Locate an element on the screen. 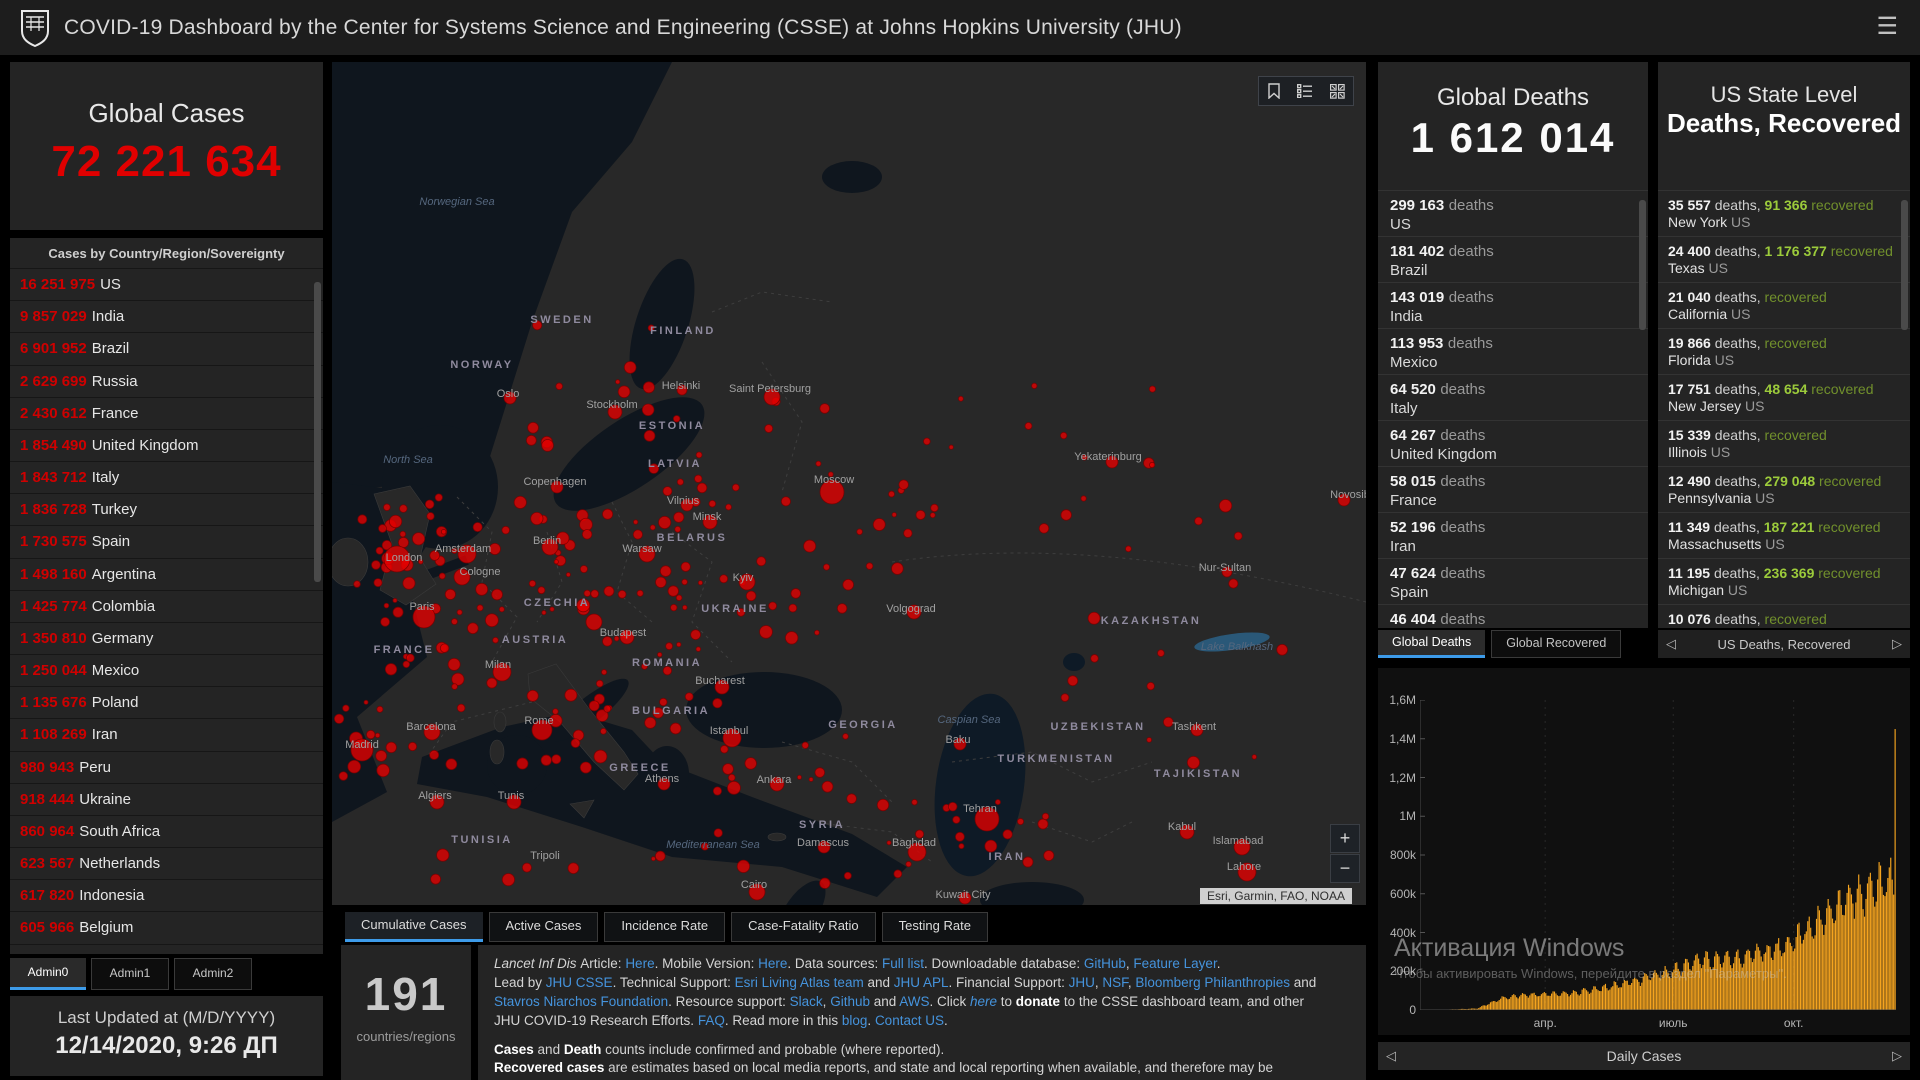  text-link: Esri Living Atlas team is located at coordinates (799, 982).